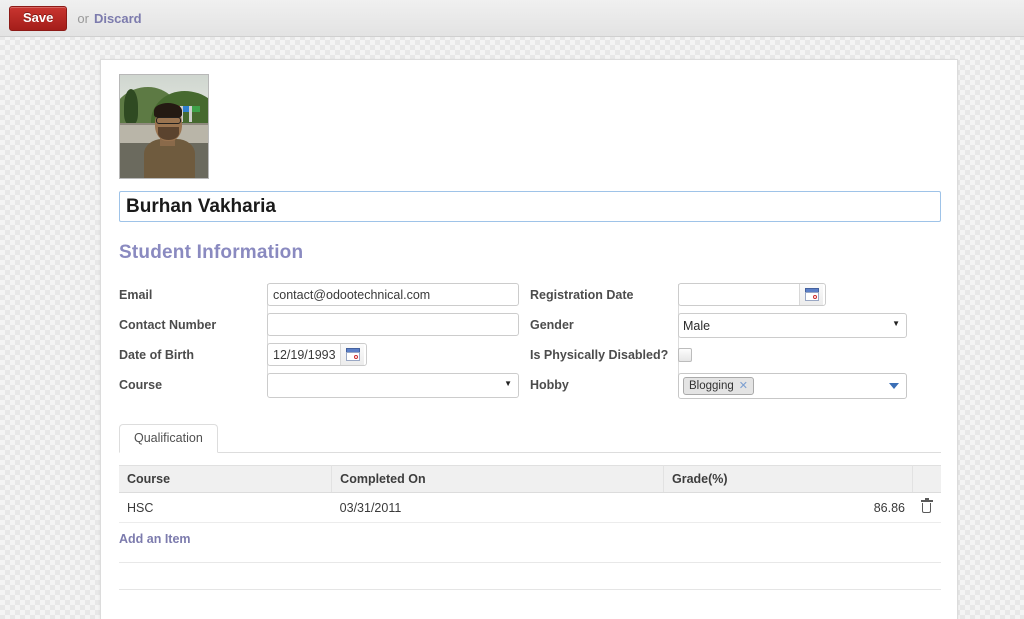 This screenshot has height=619, width=1024. I want to click on hobby-tag-label: Blogging, so click(711, 385).